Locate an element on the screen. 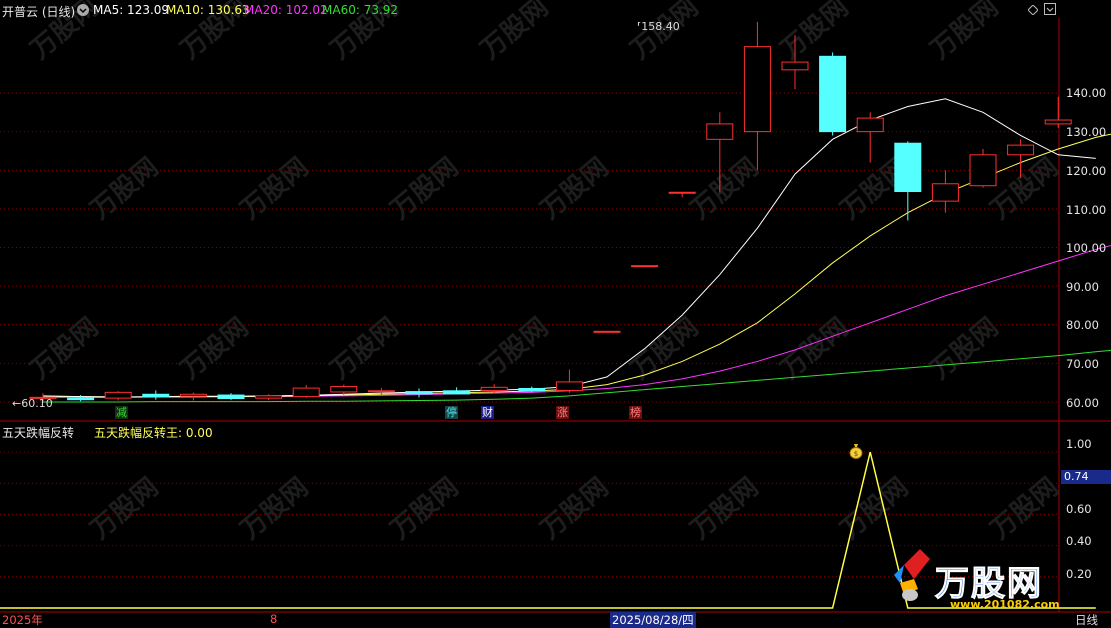 The width and height of the screenshot is (1111, 628). footer-current-date: 2025/08/28/四 is located at coordinates (653, 620).